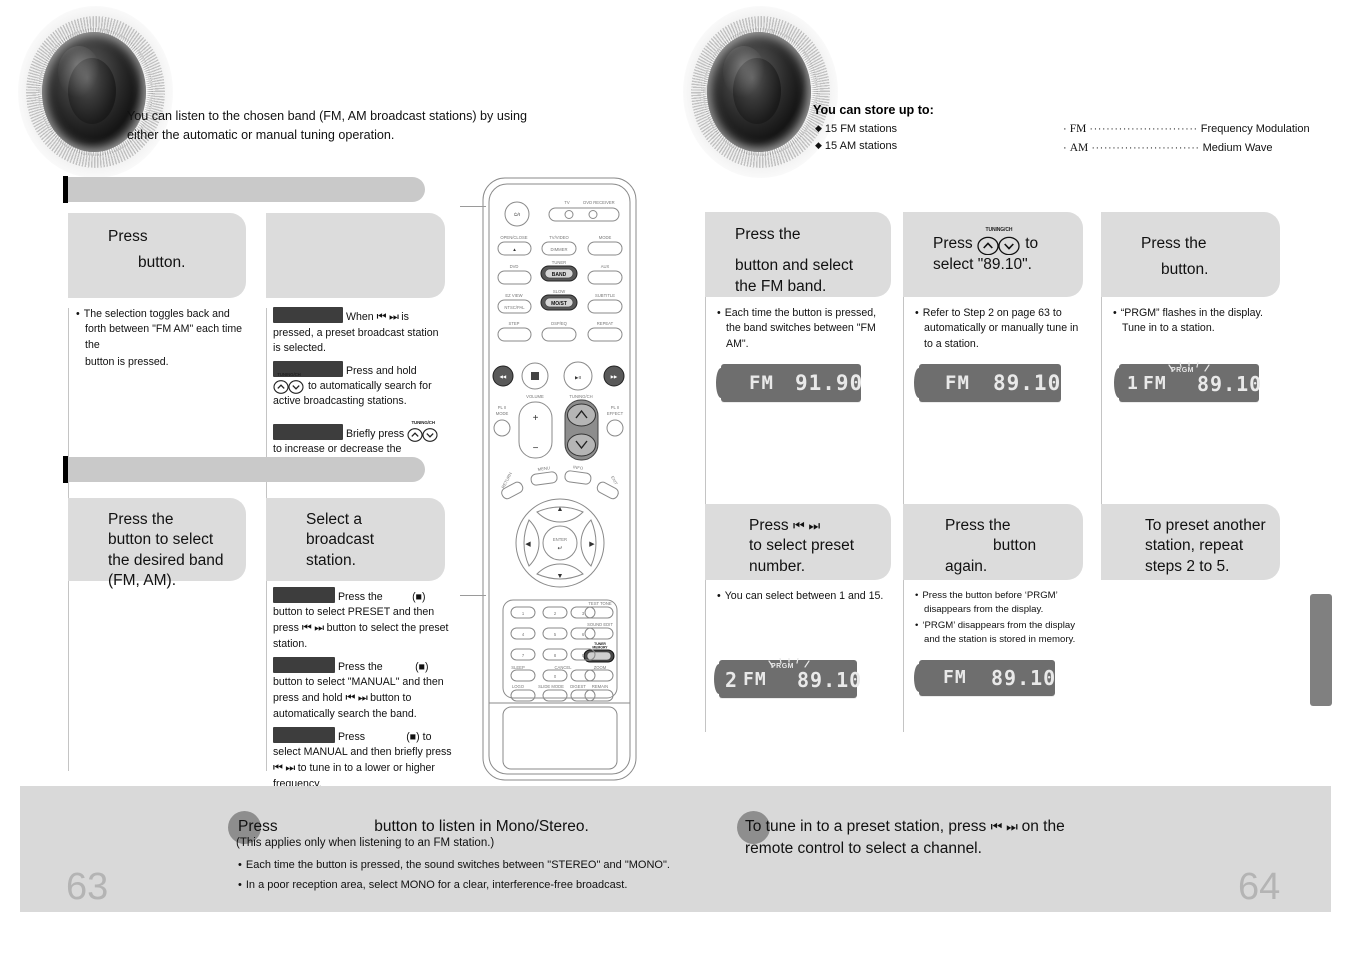 The width and height of the screenshot is (1351, 954). Describe the element at coordinates (331, 560) in the screenshot. I see `step-card-4-head-line2: station.` at that location.